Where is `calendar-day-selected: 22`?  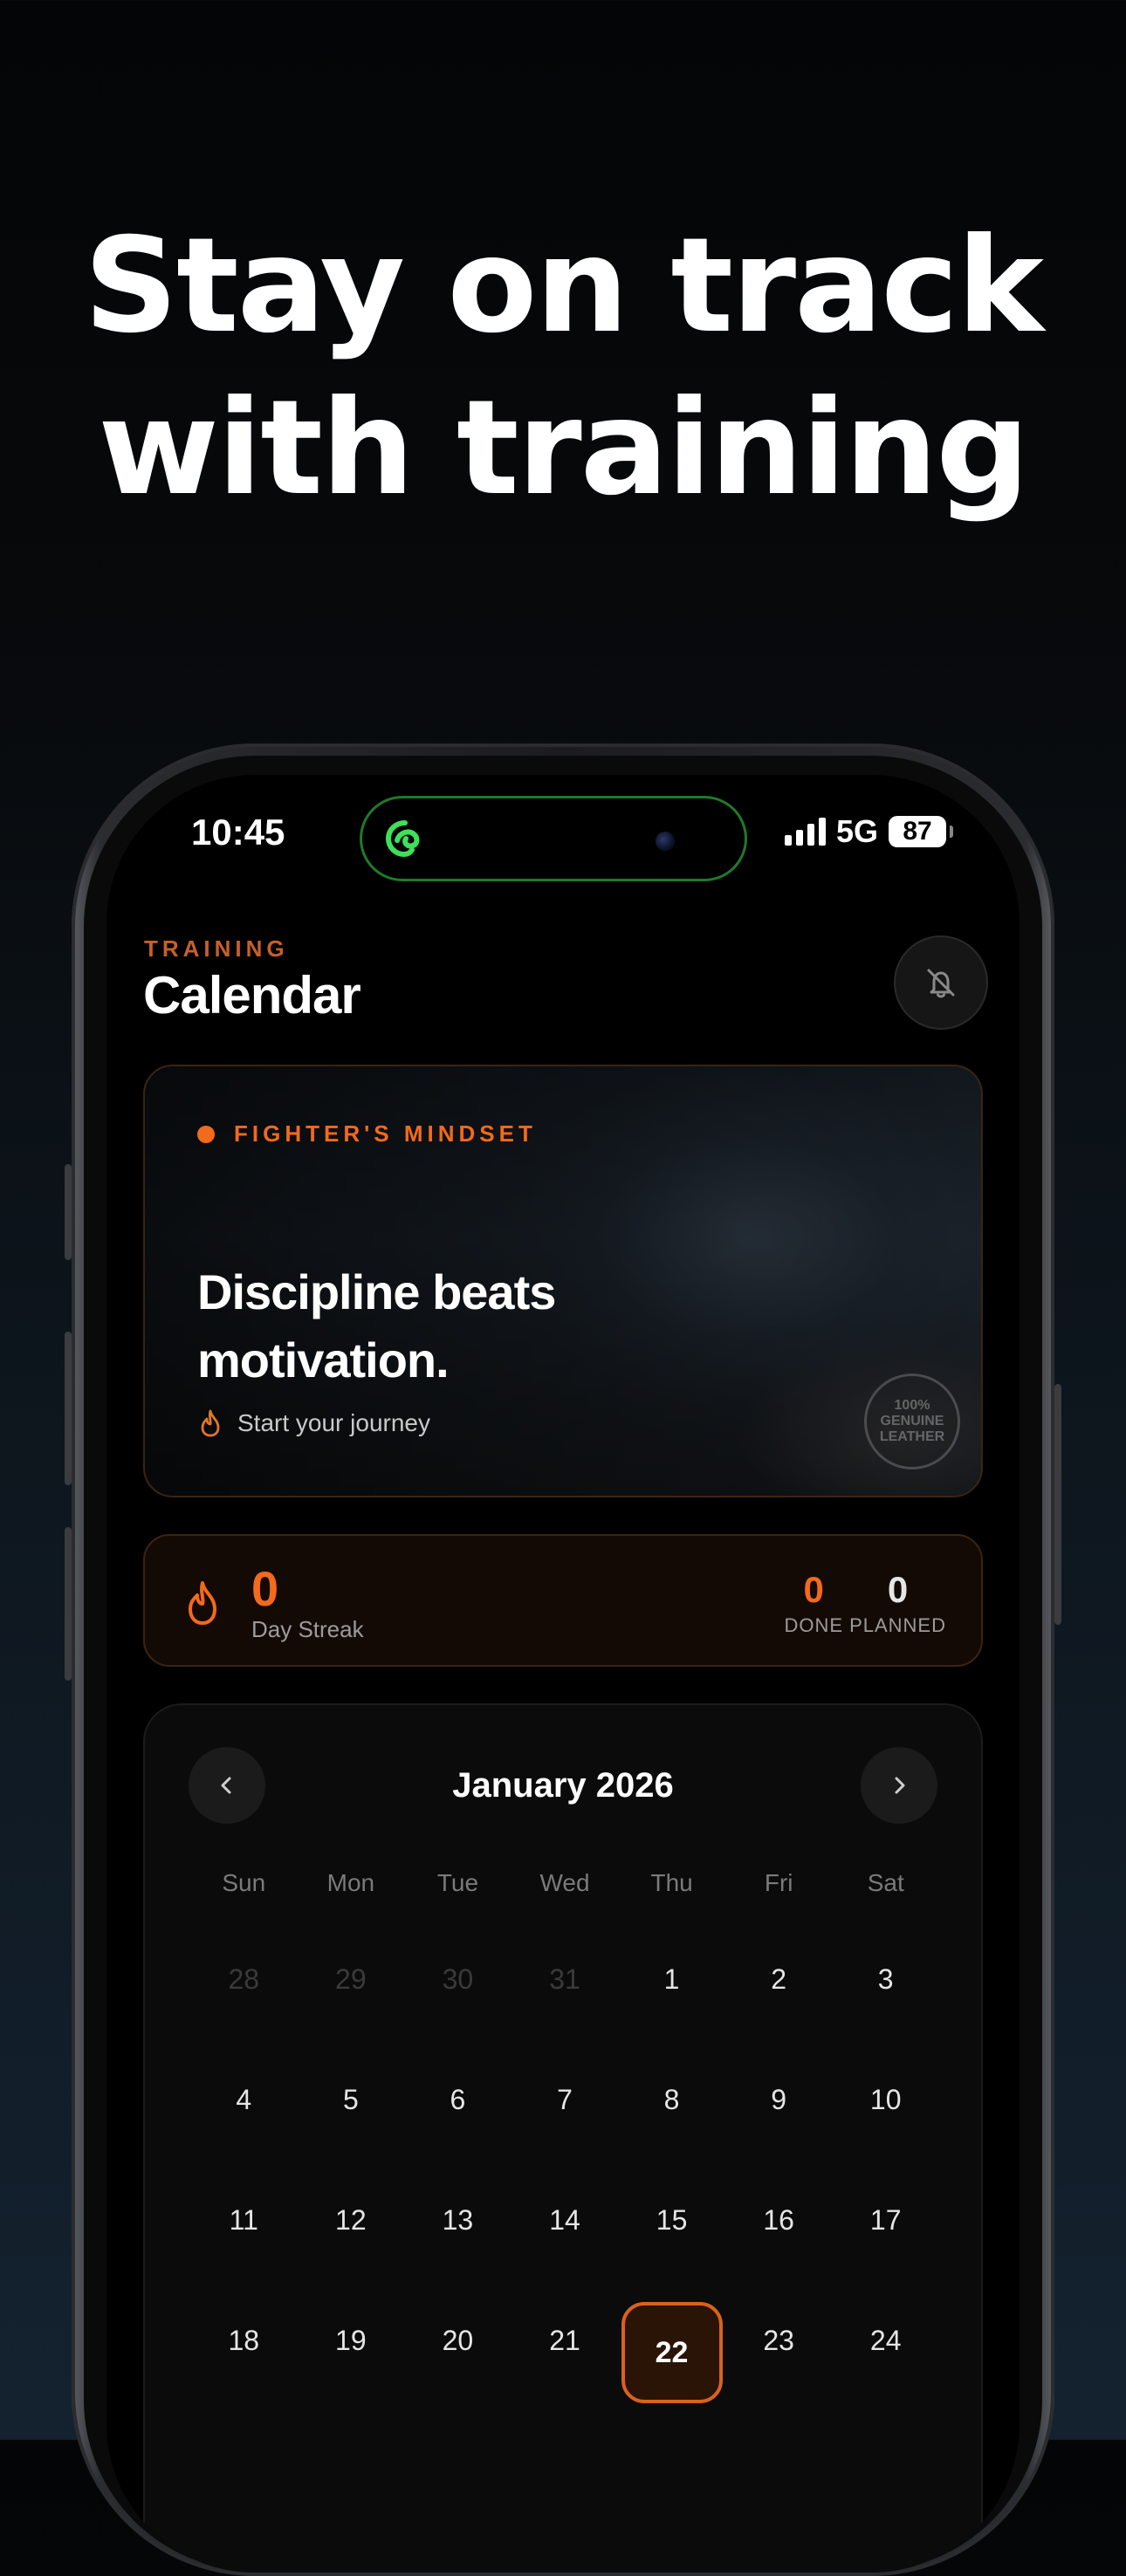
calendar-day-selected: 22 is located at coordinates (671, 2362).